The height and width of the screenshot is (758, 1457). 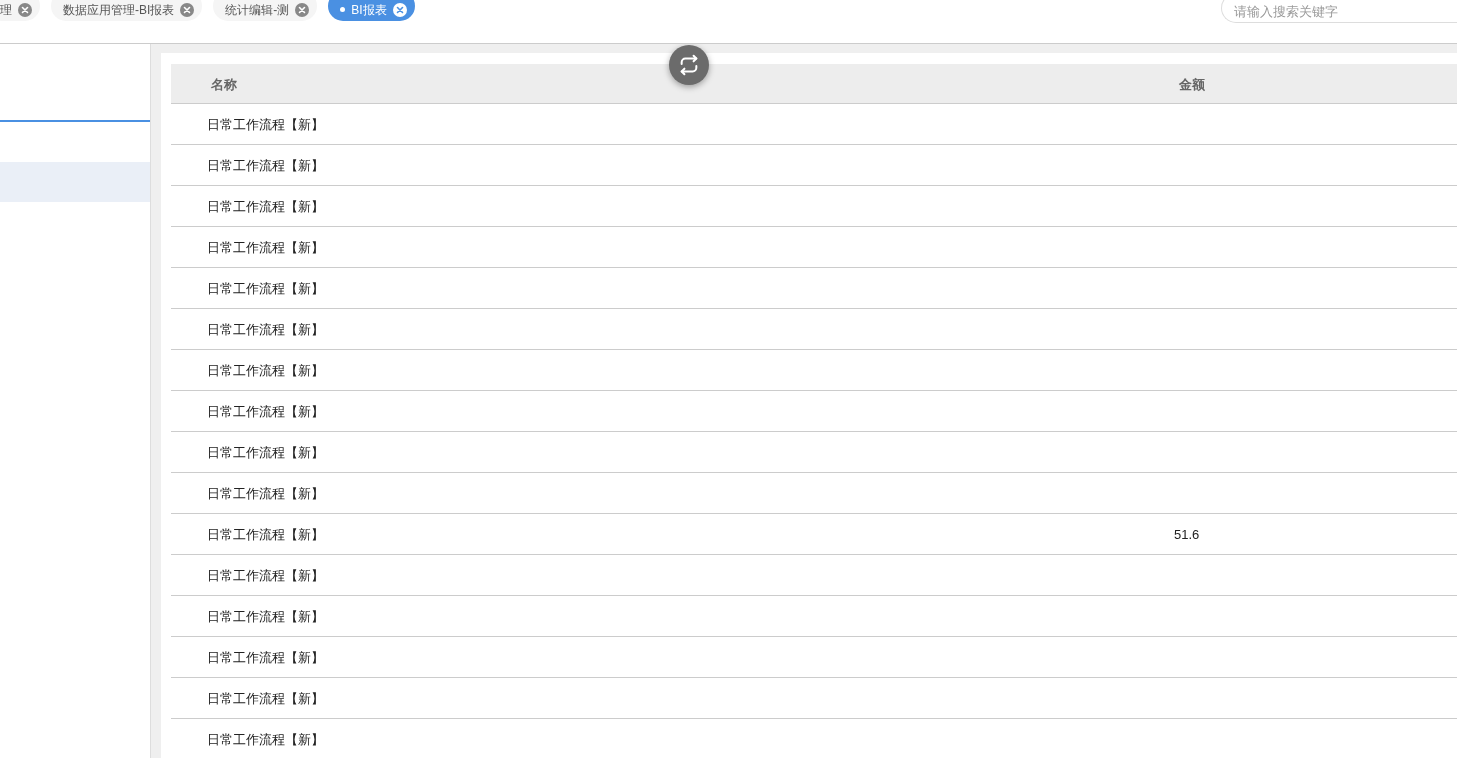 I want to click on table-cell: 51.6, so click(x=1187, y=534).